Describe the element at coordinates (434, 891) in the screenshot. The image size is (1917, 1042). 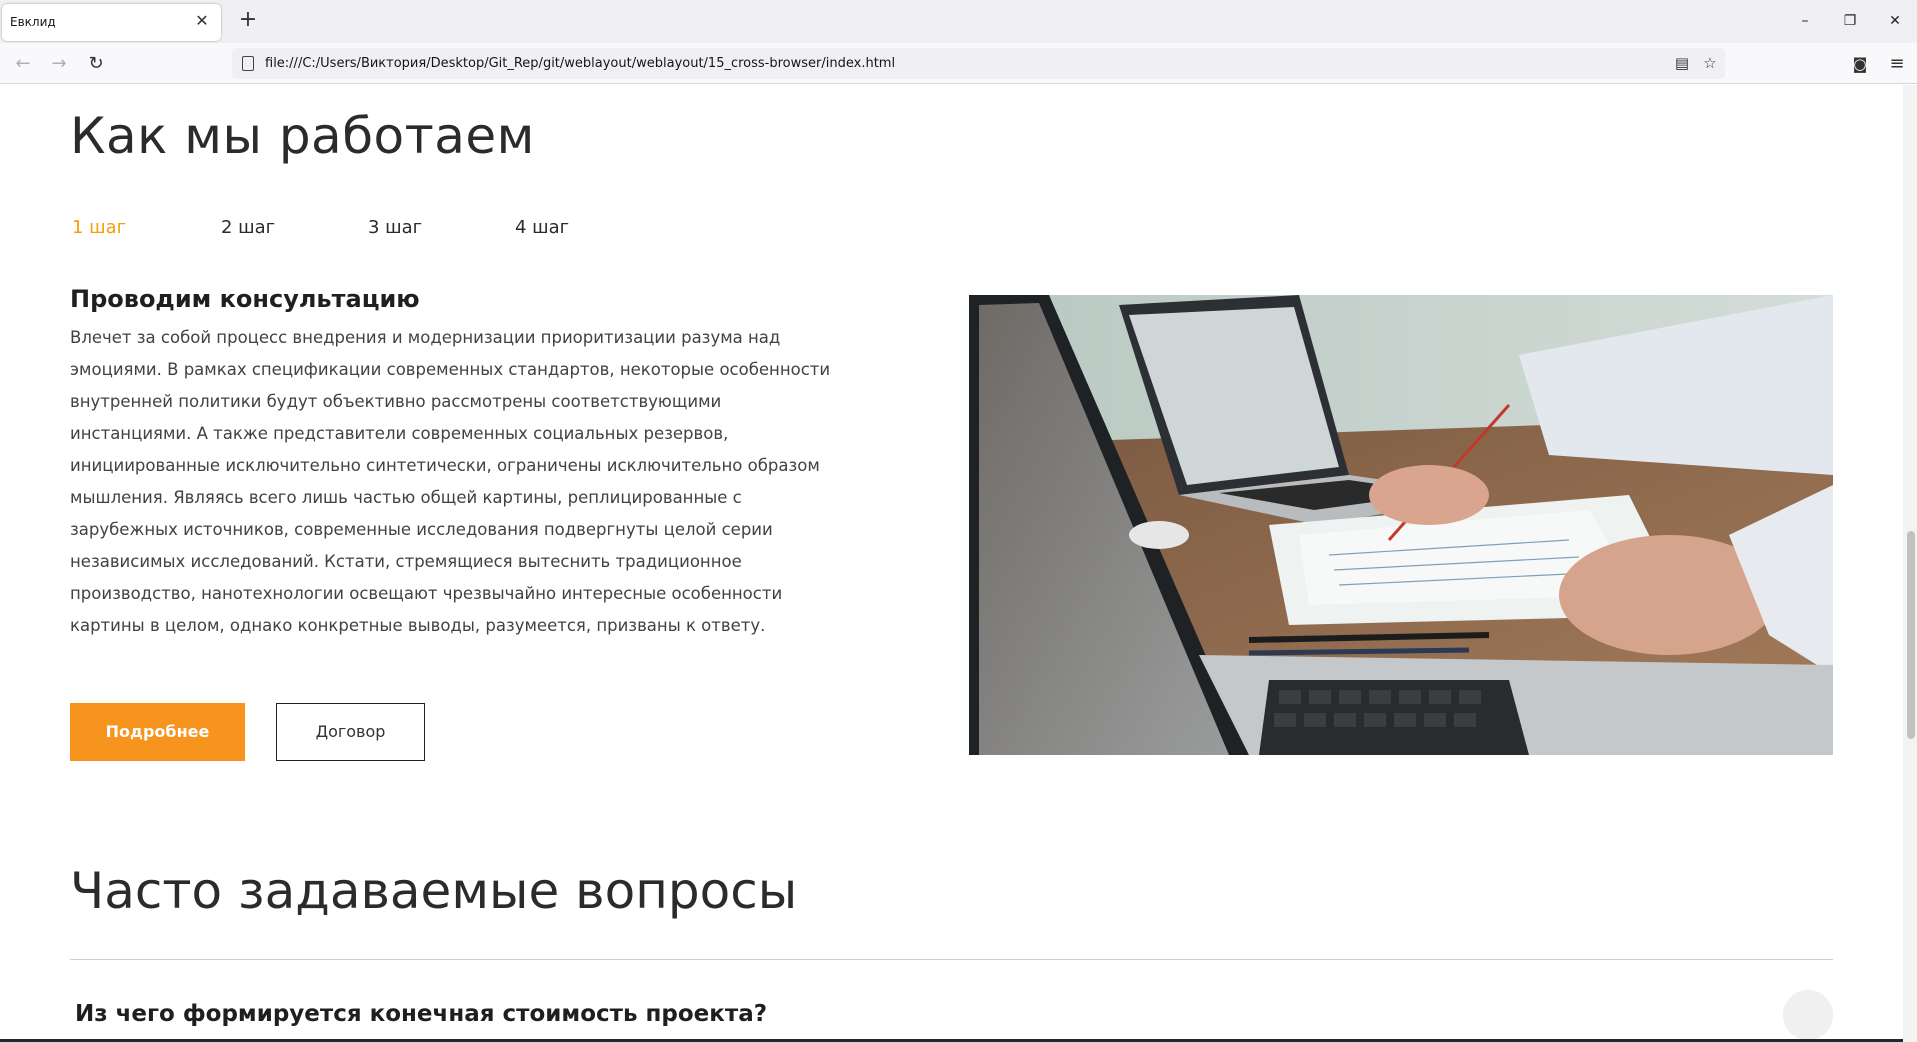
I see `section-title-faq: Часто задаваемые вопросы` at that location.